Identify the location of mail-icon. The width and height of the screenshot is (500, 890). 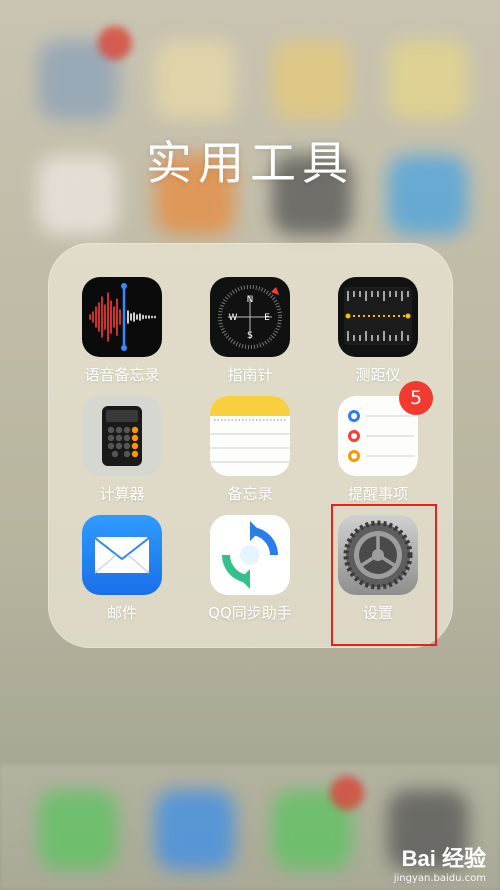
(122, 555).